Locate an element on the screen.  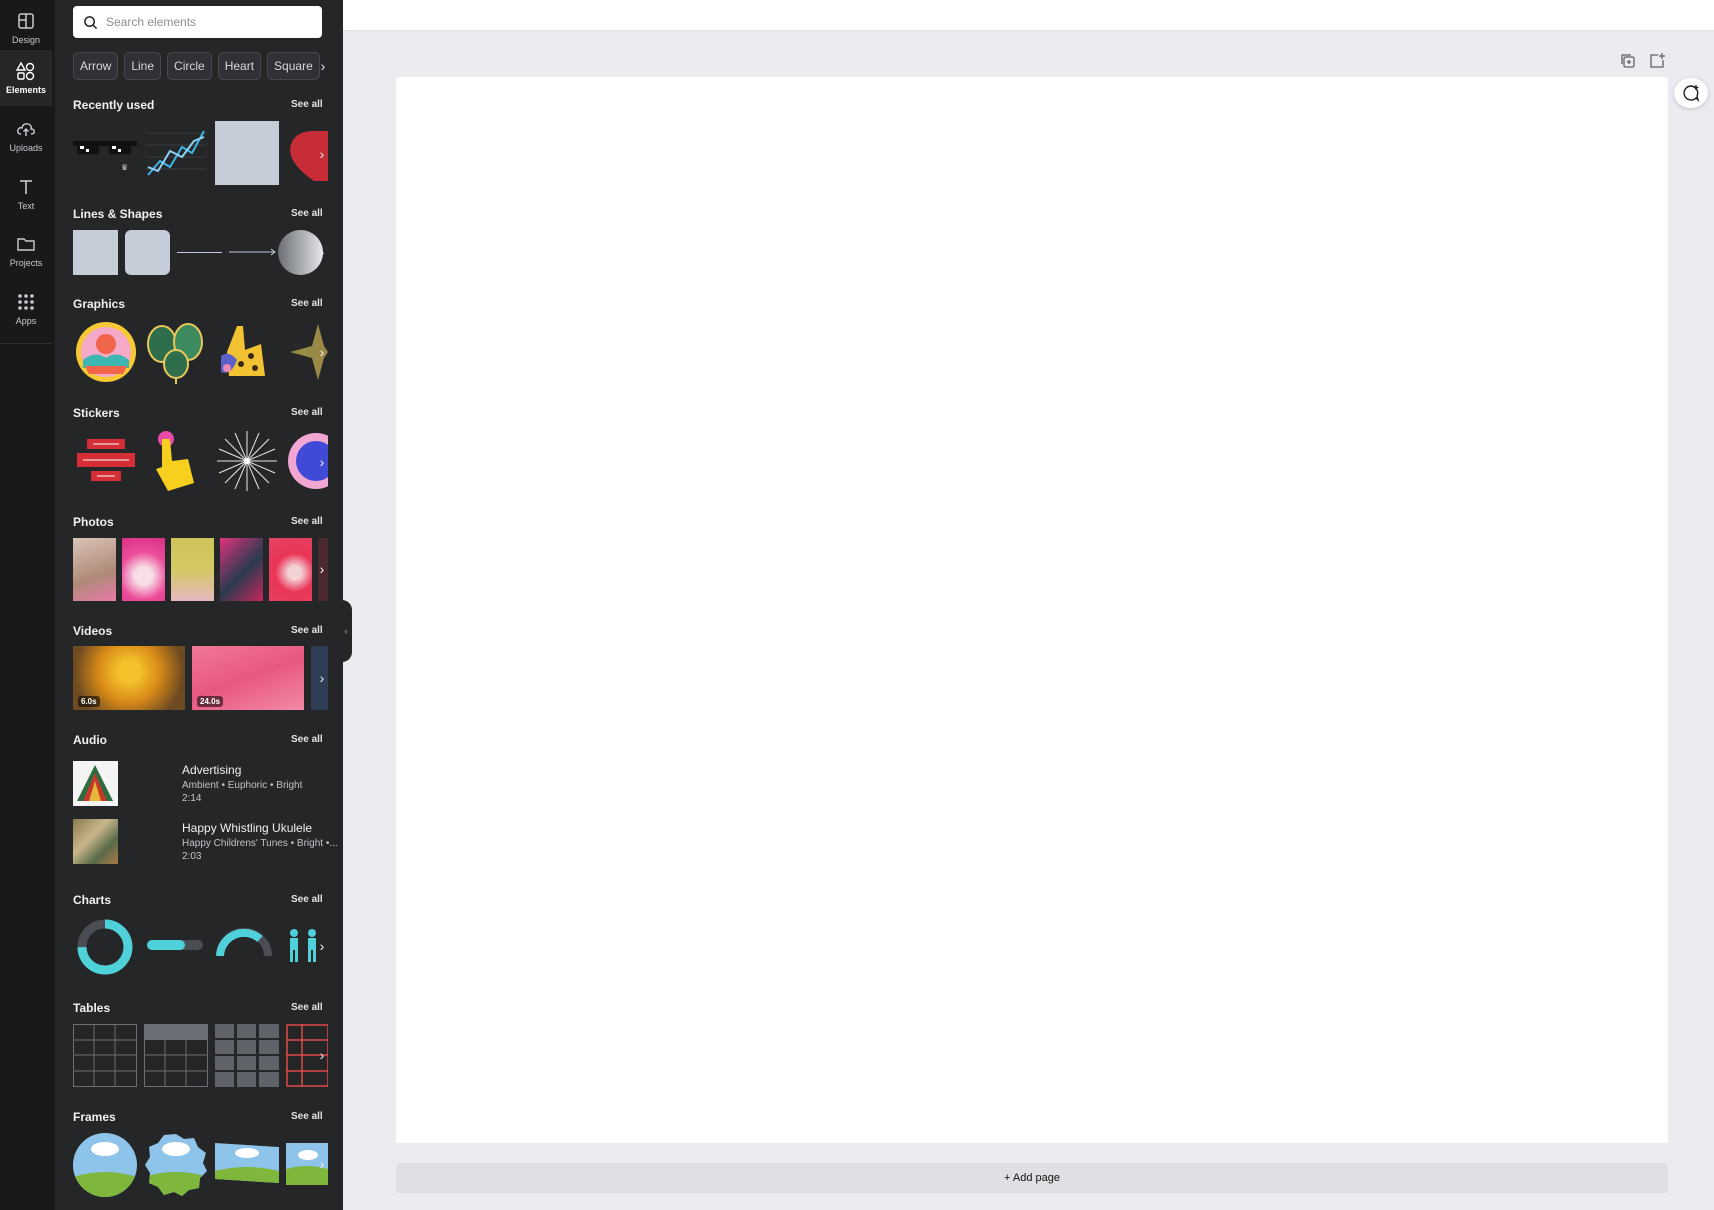
section-title-tables: Tables is located at coordinates (92, 1008).